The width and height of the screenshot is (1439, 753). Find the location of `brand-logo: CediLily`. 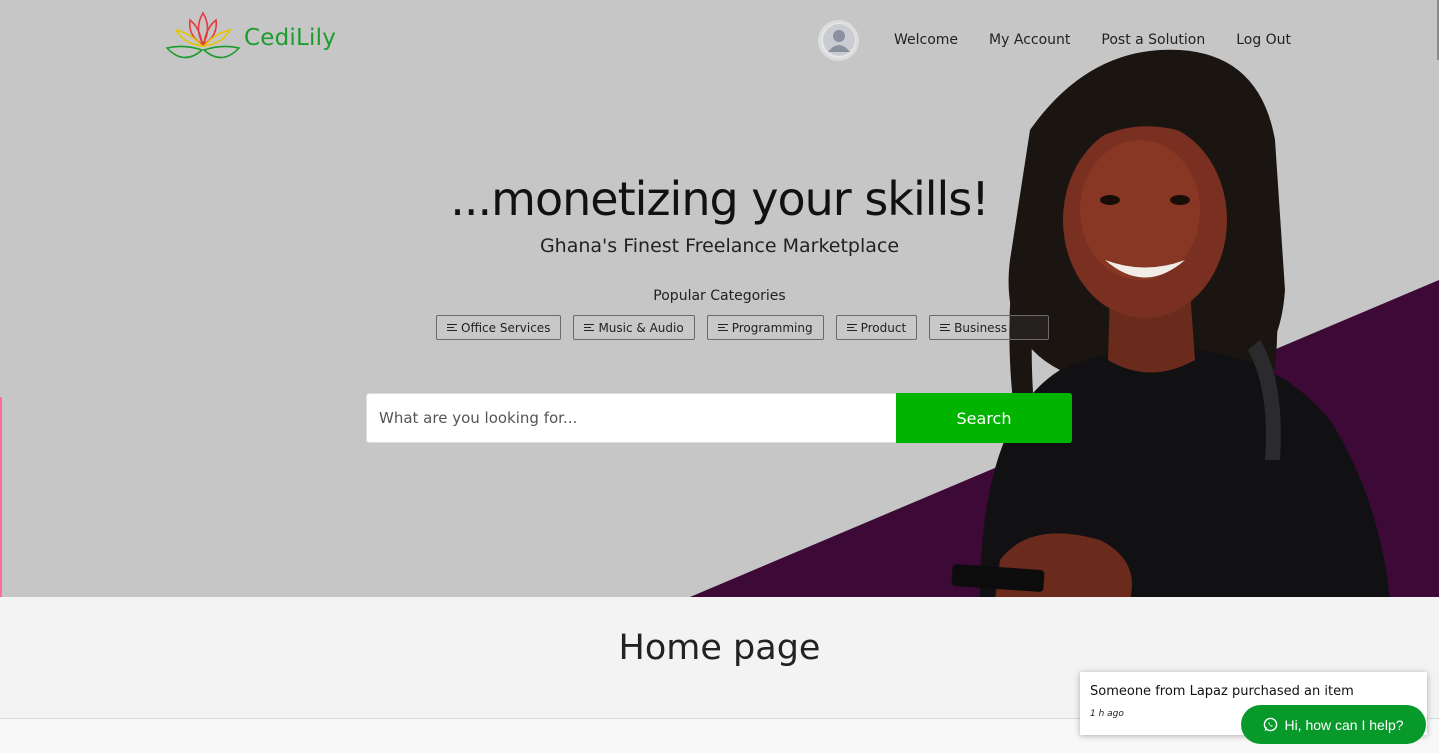

brand-logo: CediLily is located at coordinates (250, 38).